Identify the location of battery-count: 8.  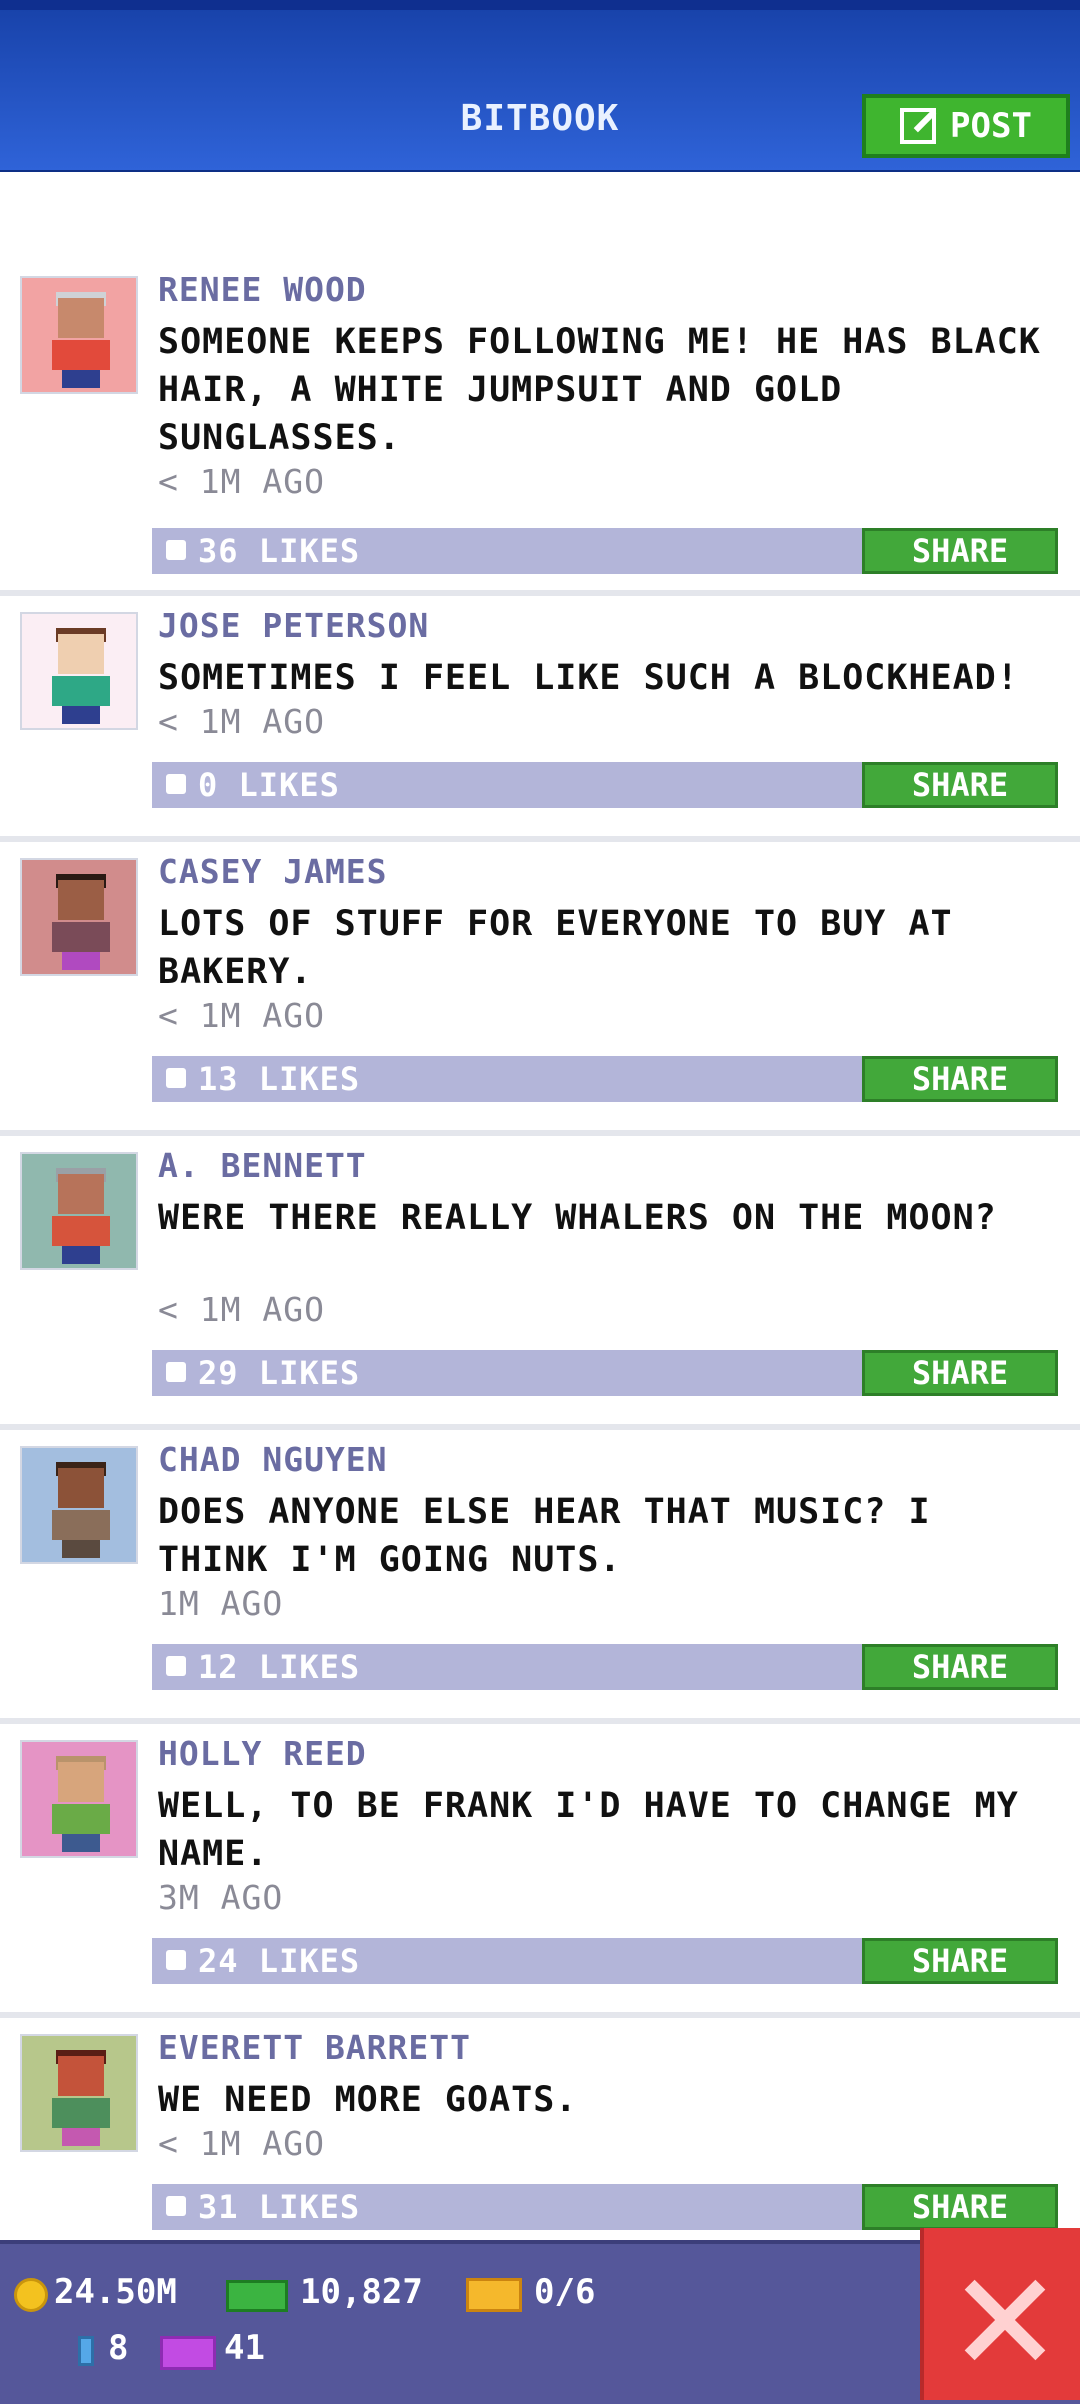
(118, 2348).